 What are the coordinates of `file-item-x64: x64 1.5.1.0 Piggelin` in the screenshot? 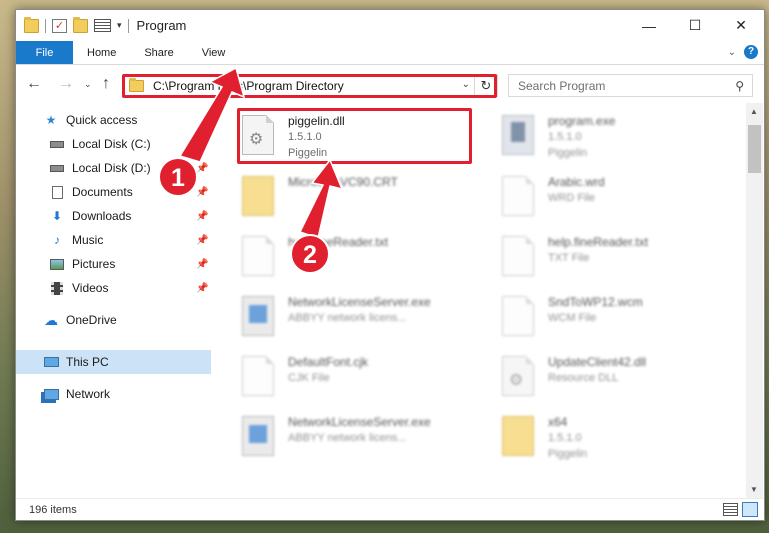 It's located at (616, 438).